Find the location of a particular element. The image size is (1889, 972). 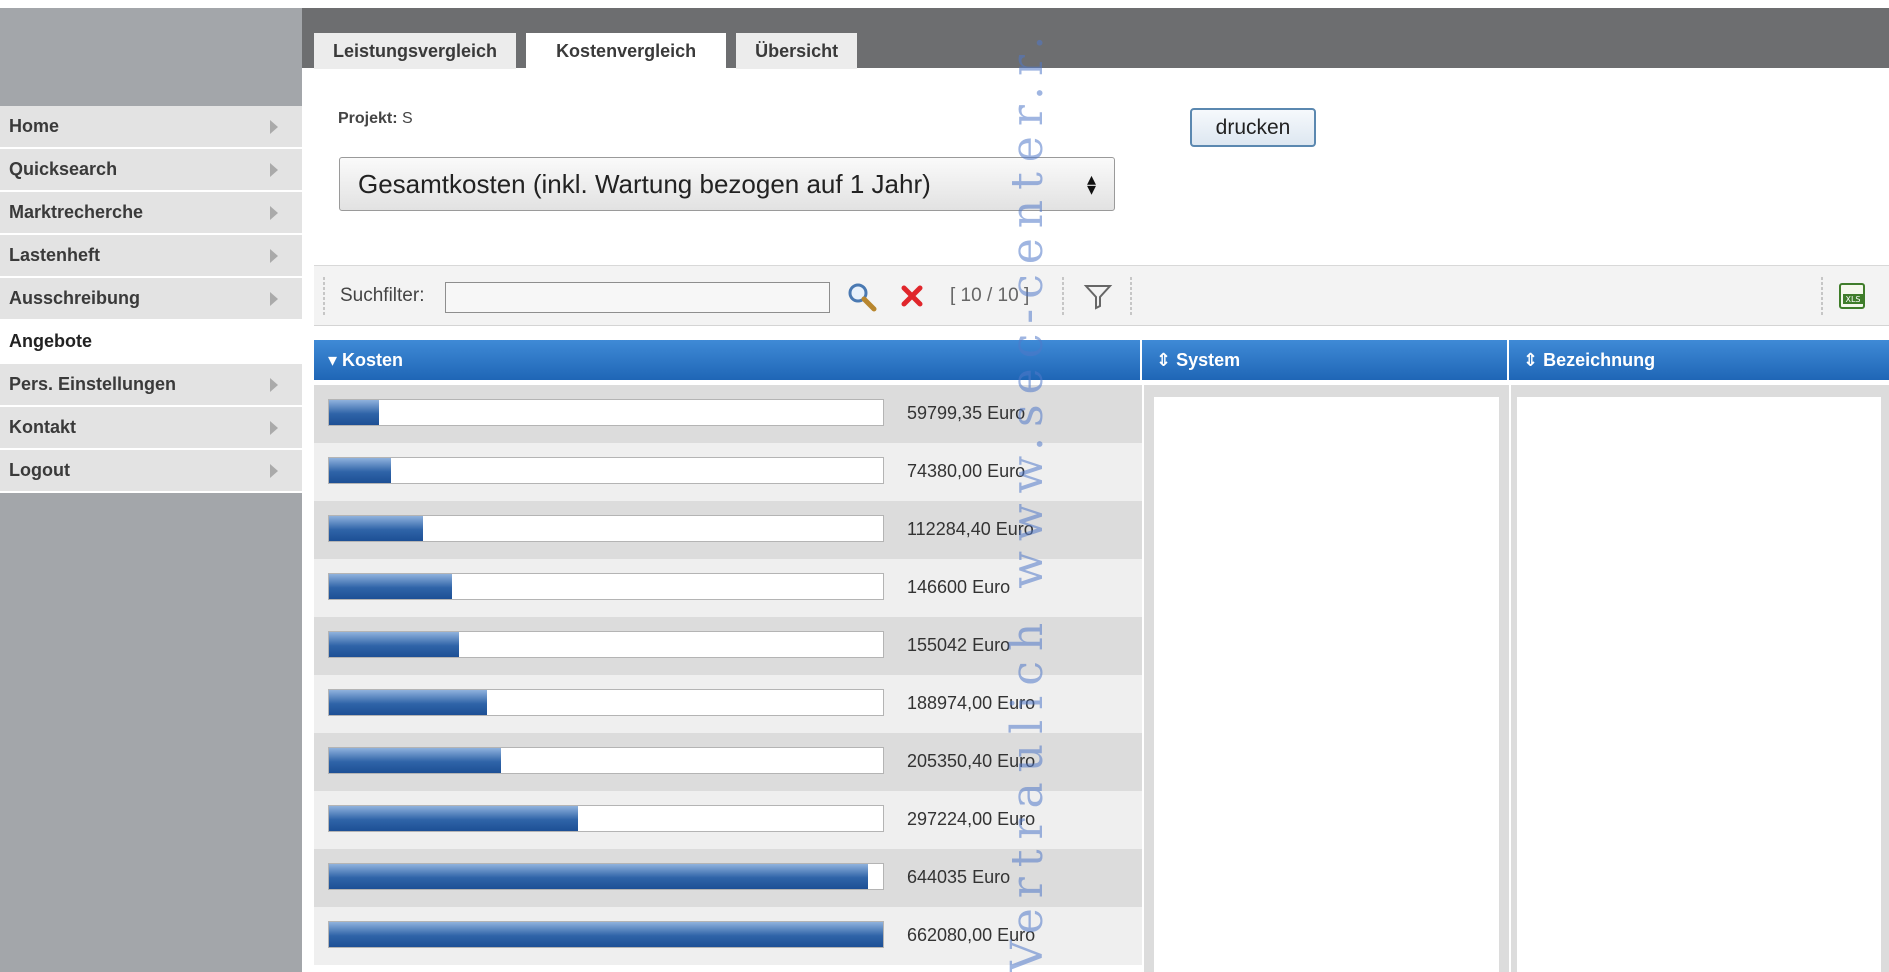

table-row: 297224,00 Euro is located at coordinates (728, 820).